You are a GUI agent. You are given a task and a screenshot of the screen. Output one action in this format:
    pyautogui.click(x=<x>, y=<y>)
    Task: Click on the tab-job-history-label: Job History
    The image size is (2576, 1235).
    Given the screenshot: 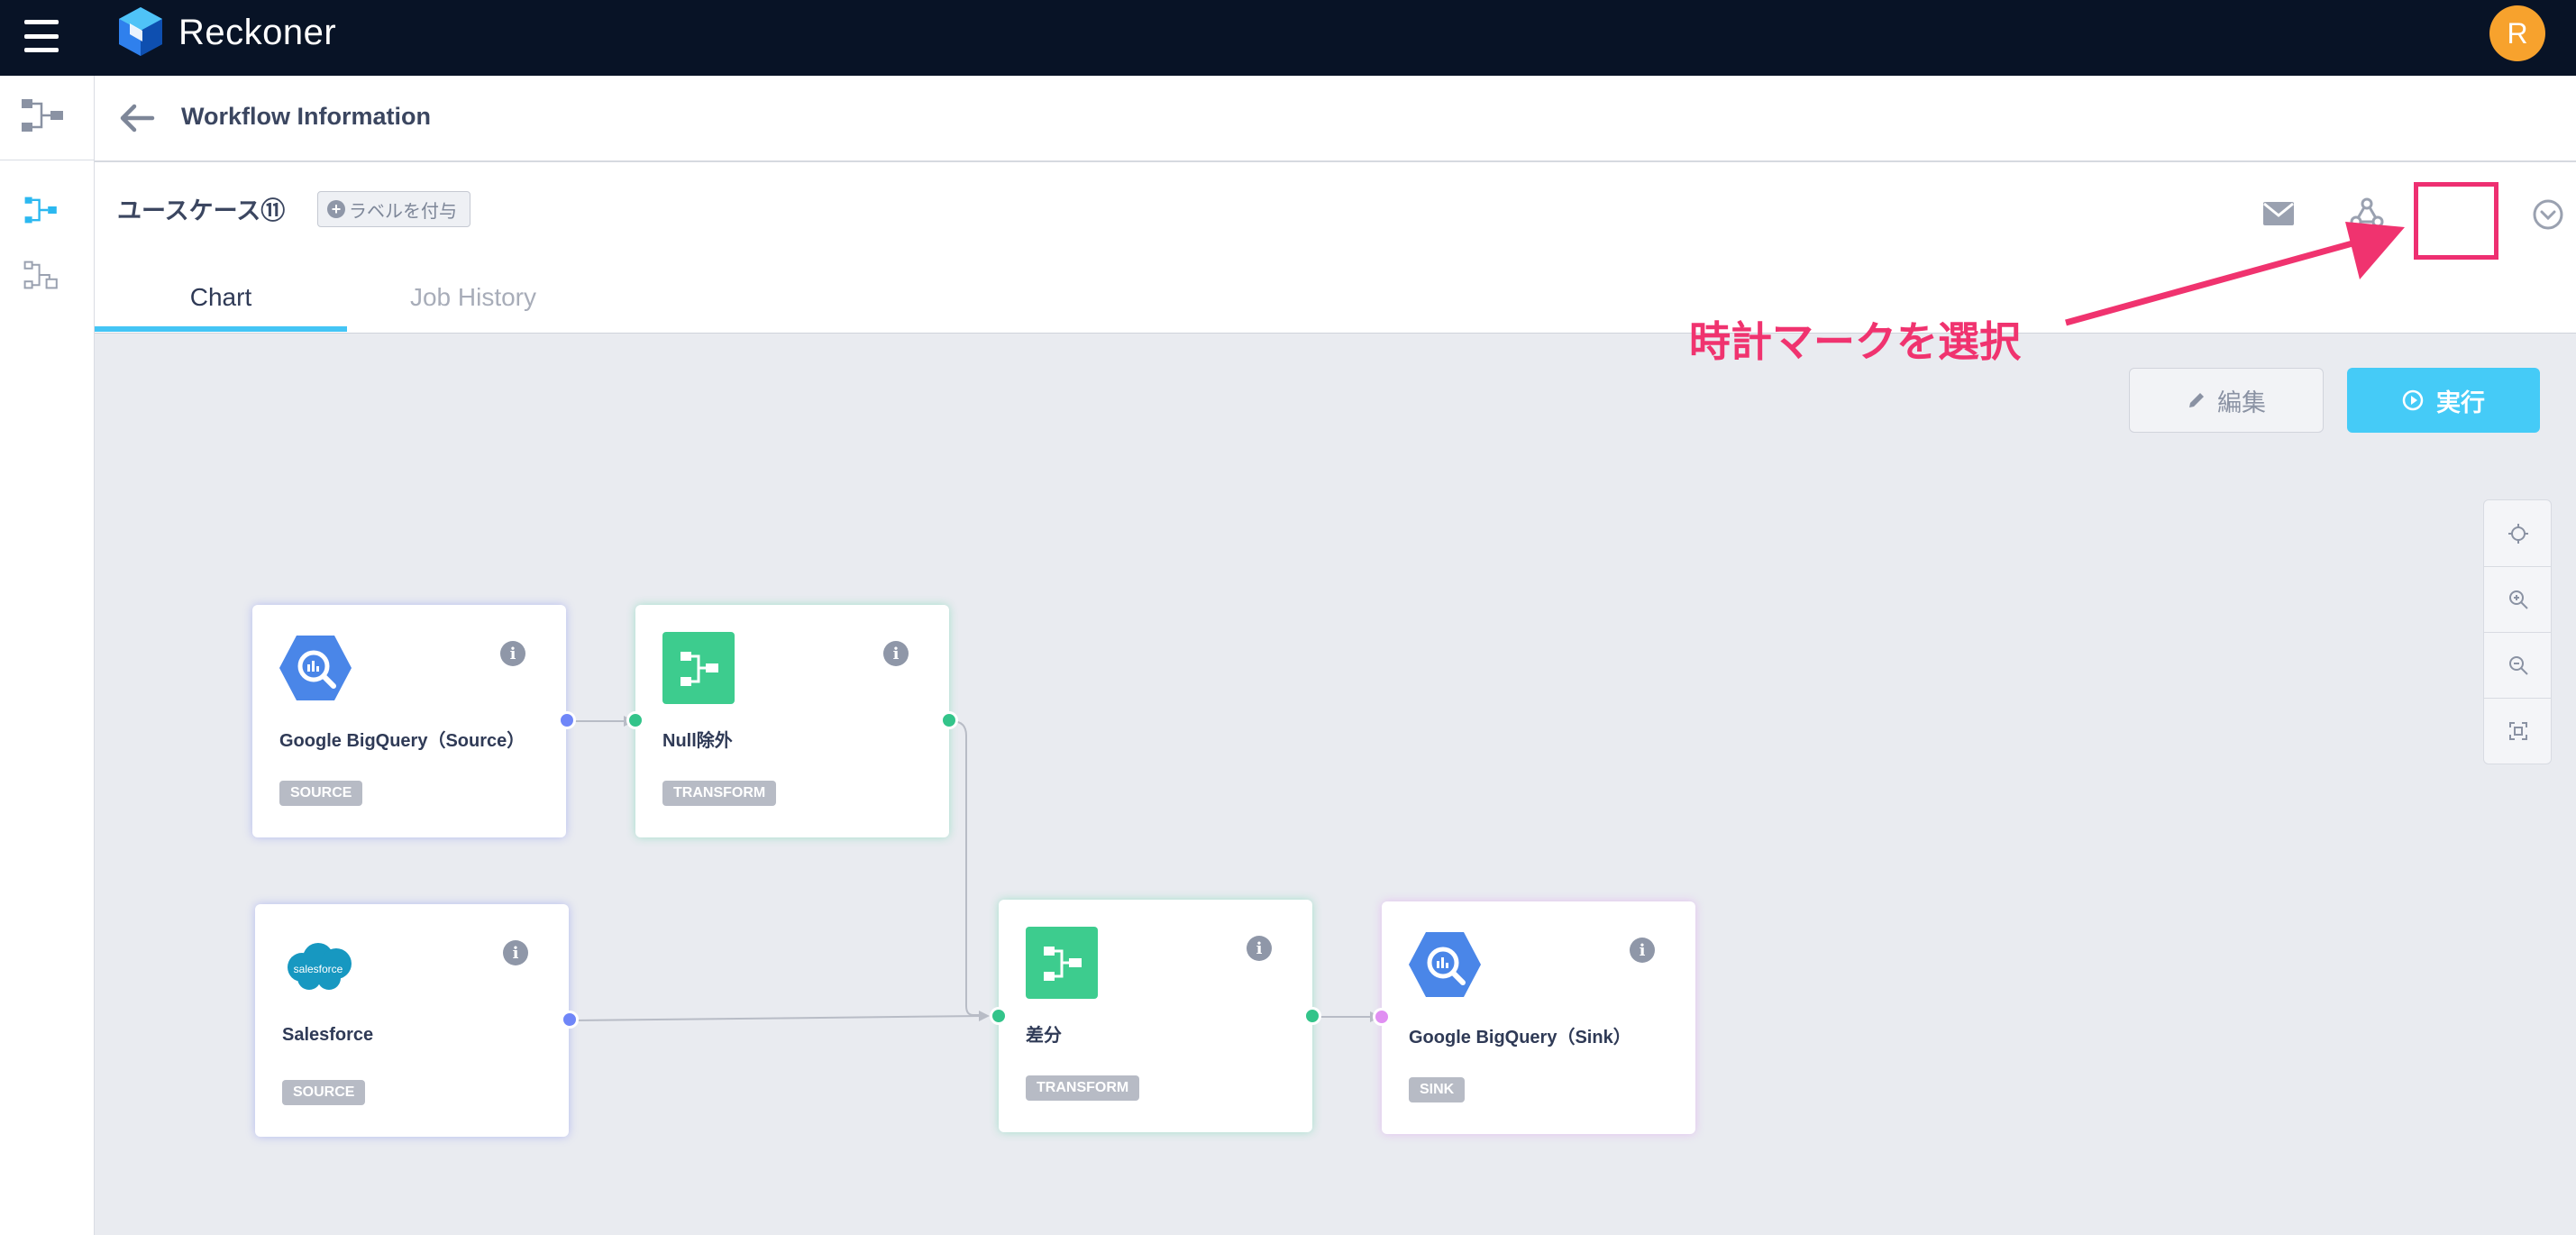 What is the action you would take?
    pyautogui.click(x=473, y=297)
    